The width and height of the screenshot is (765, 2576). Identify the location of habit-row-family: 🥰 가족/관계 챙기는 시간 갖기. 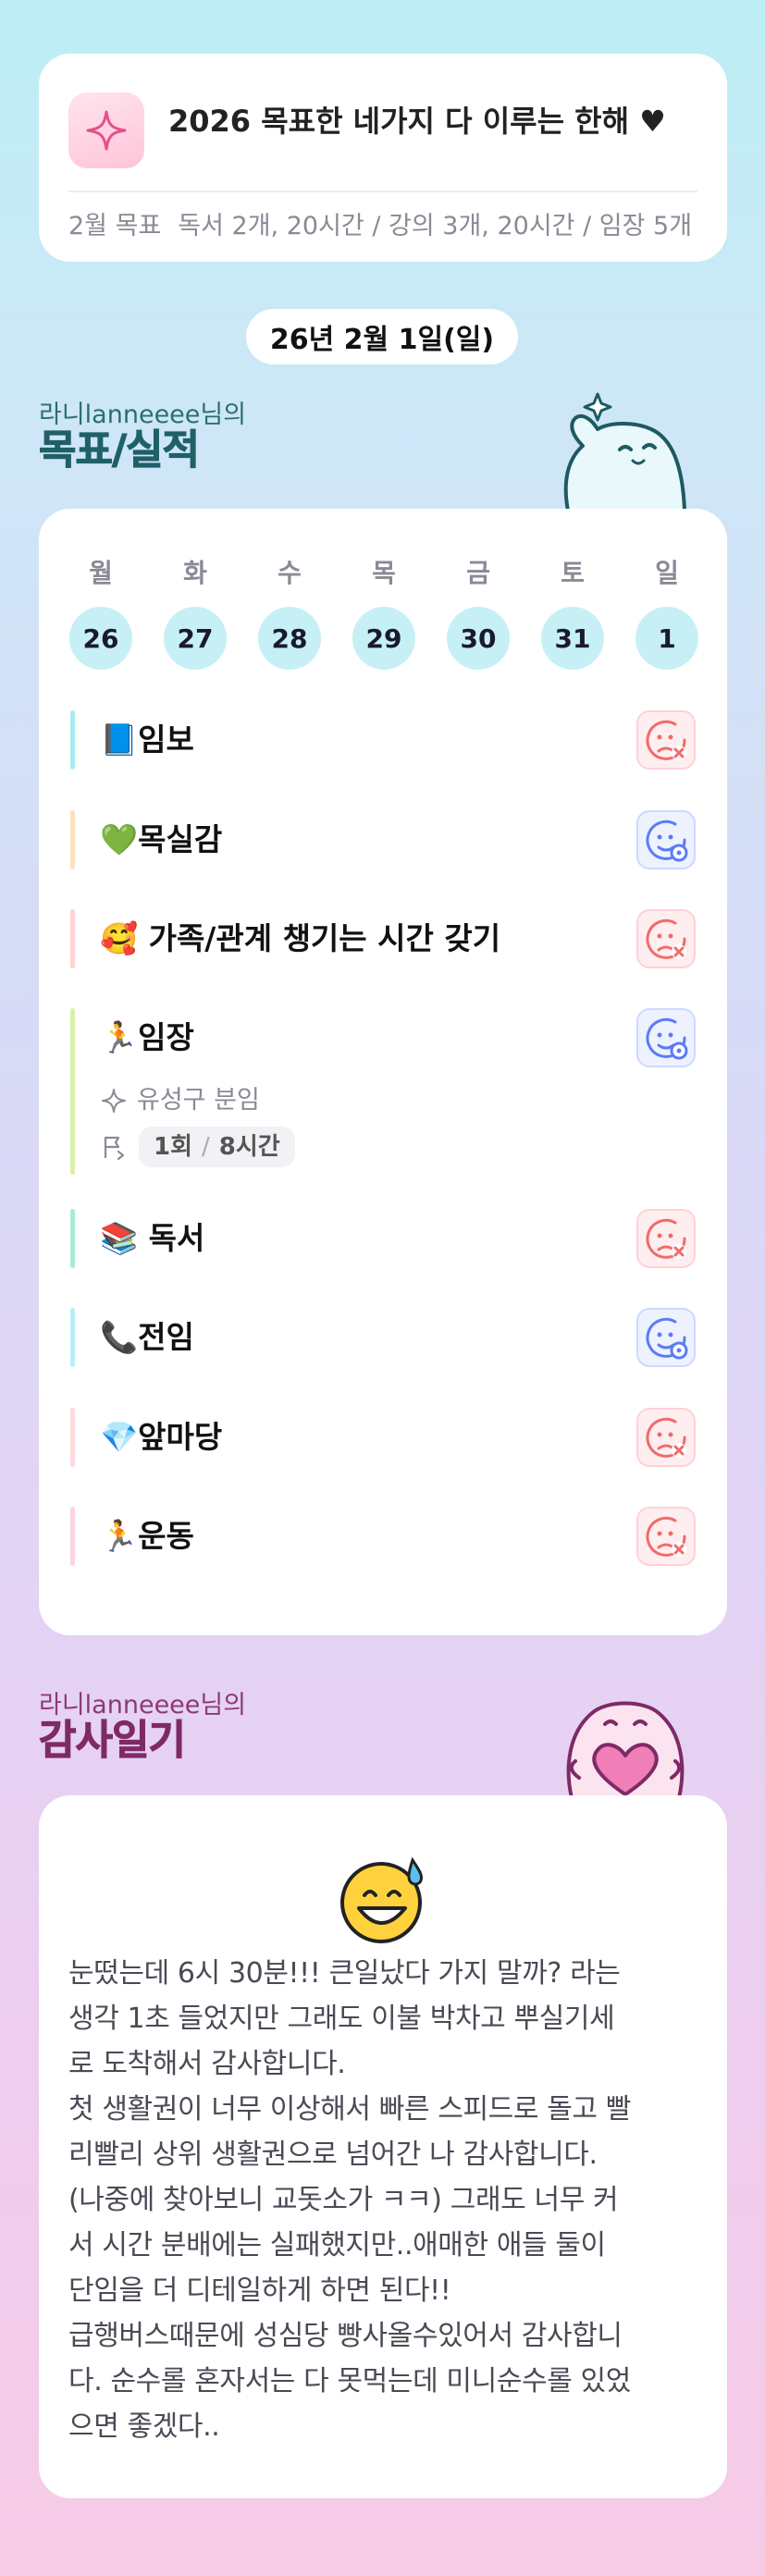
(383, 938).